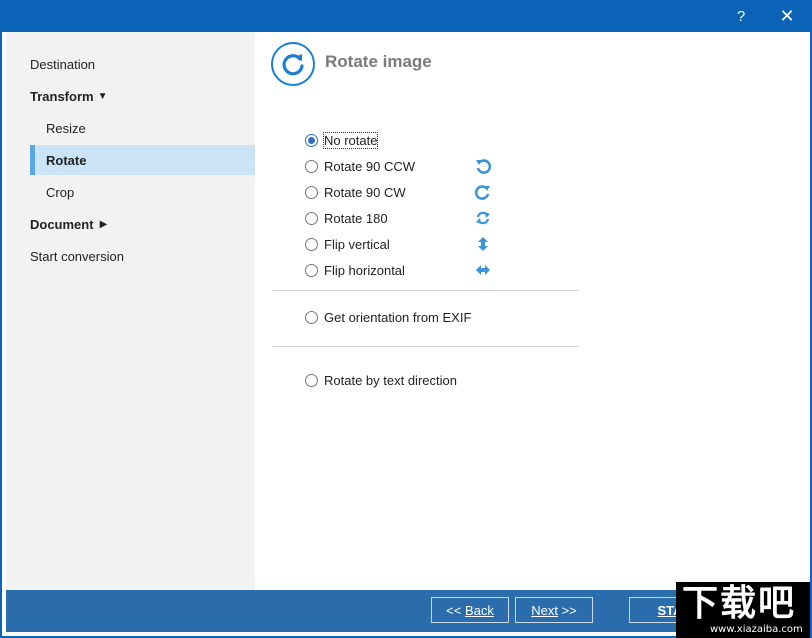 This screenshot has width=812, height=638. What do you see at coordinates (62, 224) in the screenshot?
I see `sidebar-item-label: Document` at bounding box center [62, 224].